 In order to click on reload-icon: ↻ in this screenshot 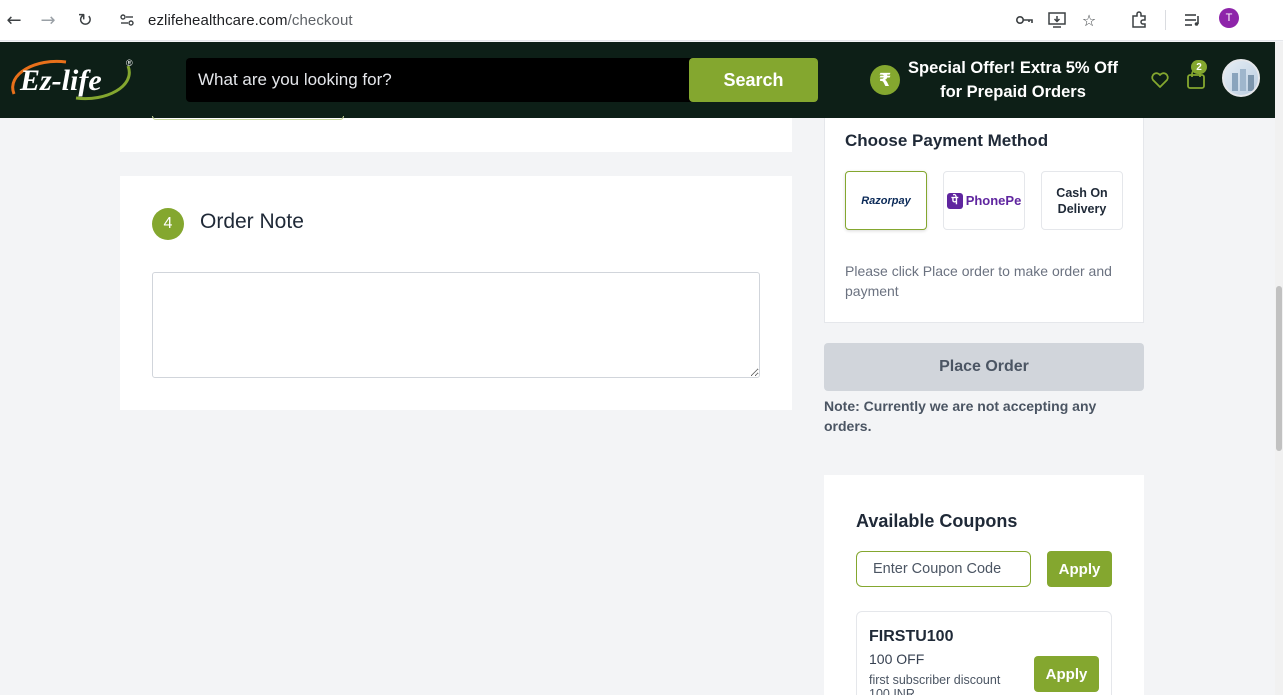, I will do `click(85, 20)`.